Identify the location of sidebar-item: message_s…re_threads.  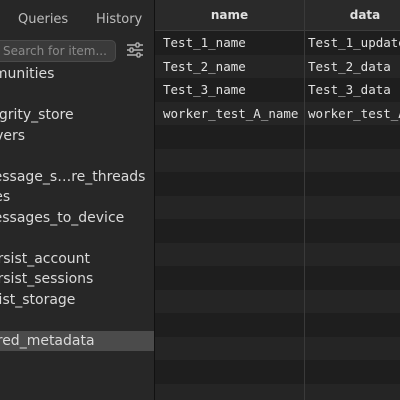
(77, 177).